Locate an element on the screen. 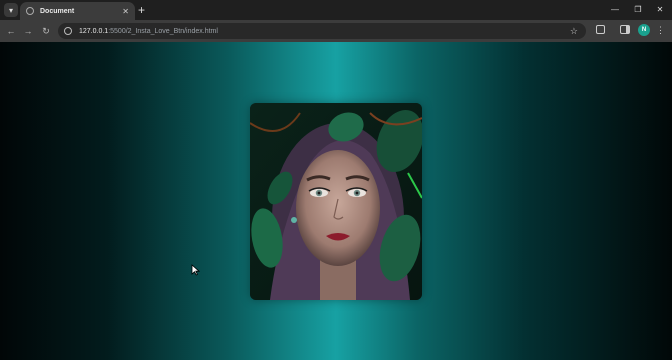 The height and width of the screenshot is (360, 672). minimize-icon: — is located at coordinates (615, 10).